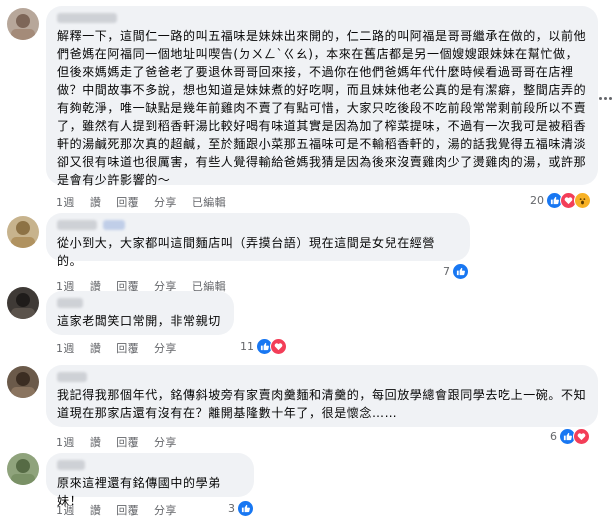 The height and width of the screenshot is (527, 614). What do you see at coordinates (231, 508) in the screenshot?
I see `reaction-count: 3` at bounding box center [231, 508].